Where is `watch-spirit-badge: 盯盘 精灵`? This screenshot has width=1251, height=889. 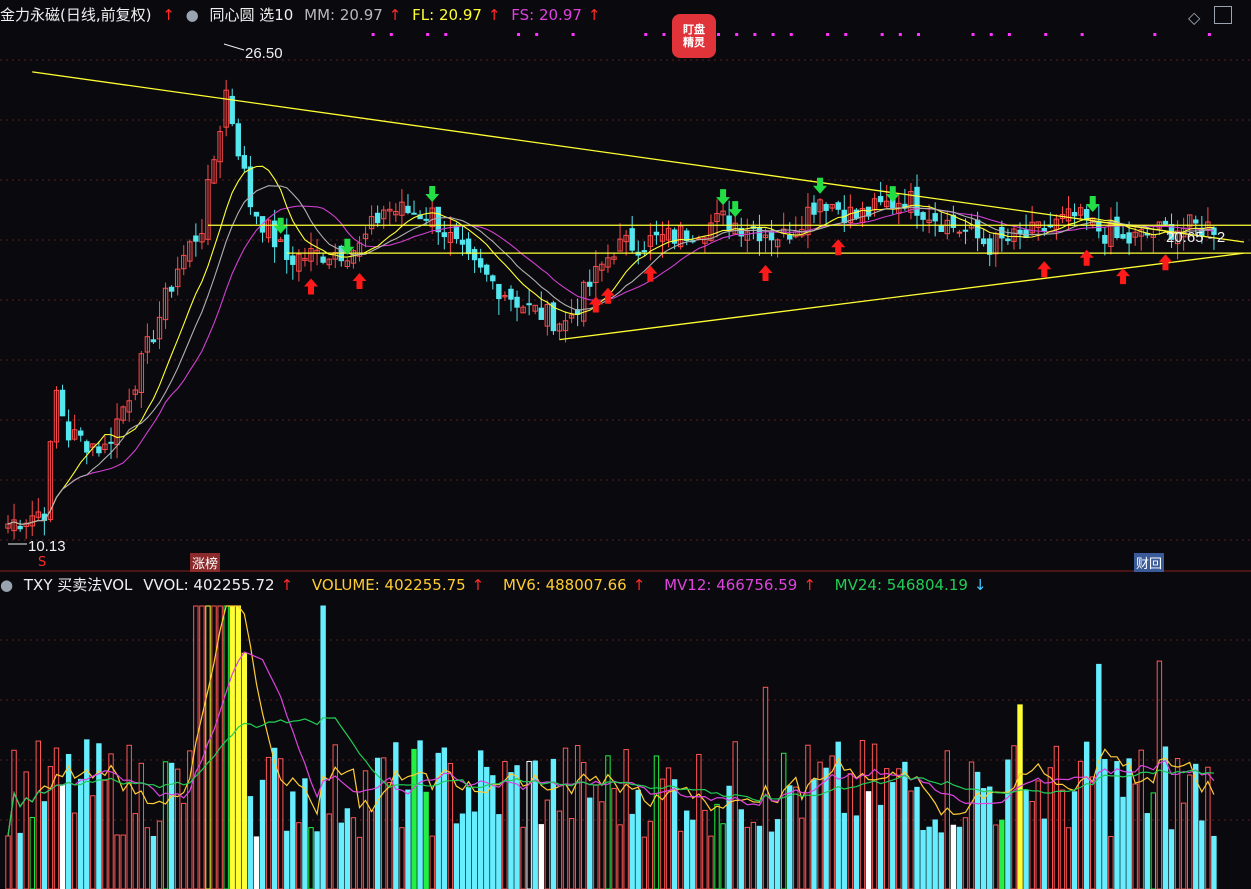
watch-spirit-badge: 盯盘 精灵 is located at coordinates (694, 36).